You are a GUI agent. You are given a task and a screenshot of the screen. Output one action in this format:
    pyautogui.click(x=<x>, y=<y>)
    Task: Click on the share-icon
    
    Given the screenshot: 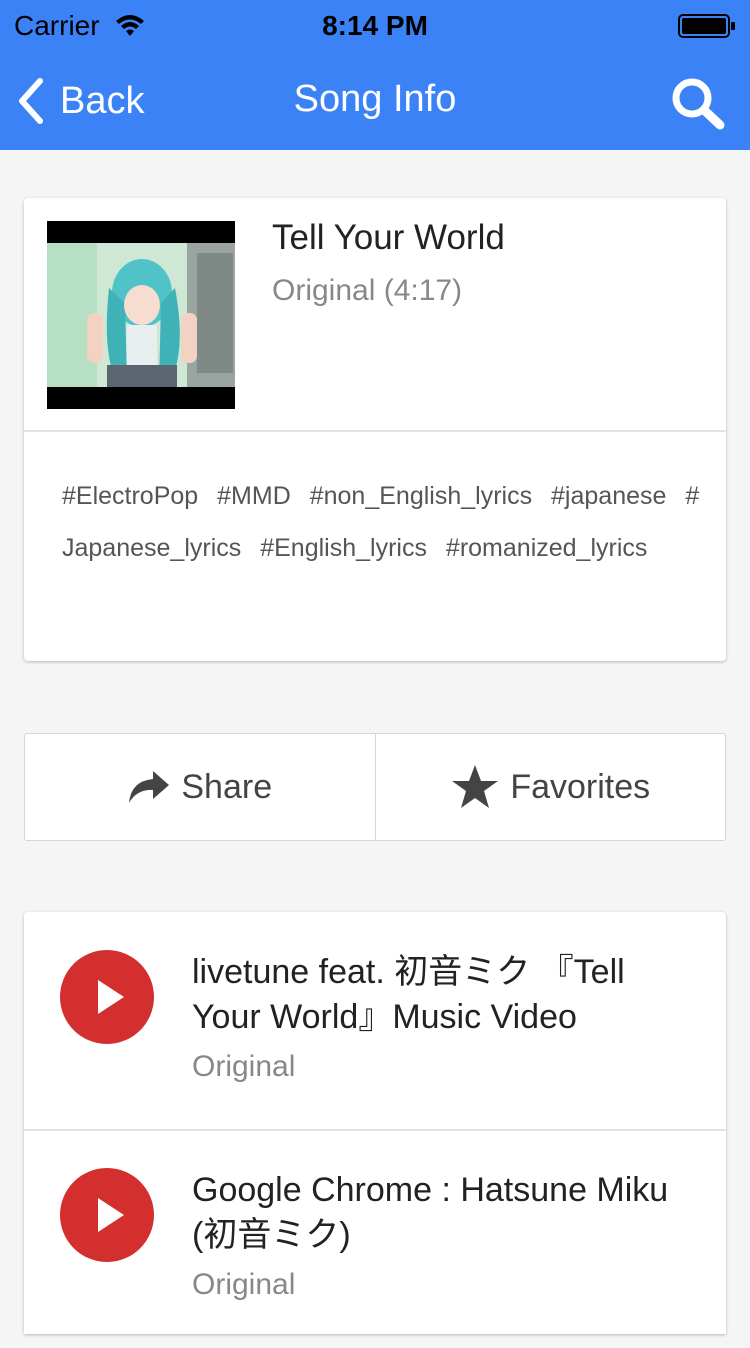 What is the action you would take?
    pyautogui.click(x=149, y=787)
    